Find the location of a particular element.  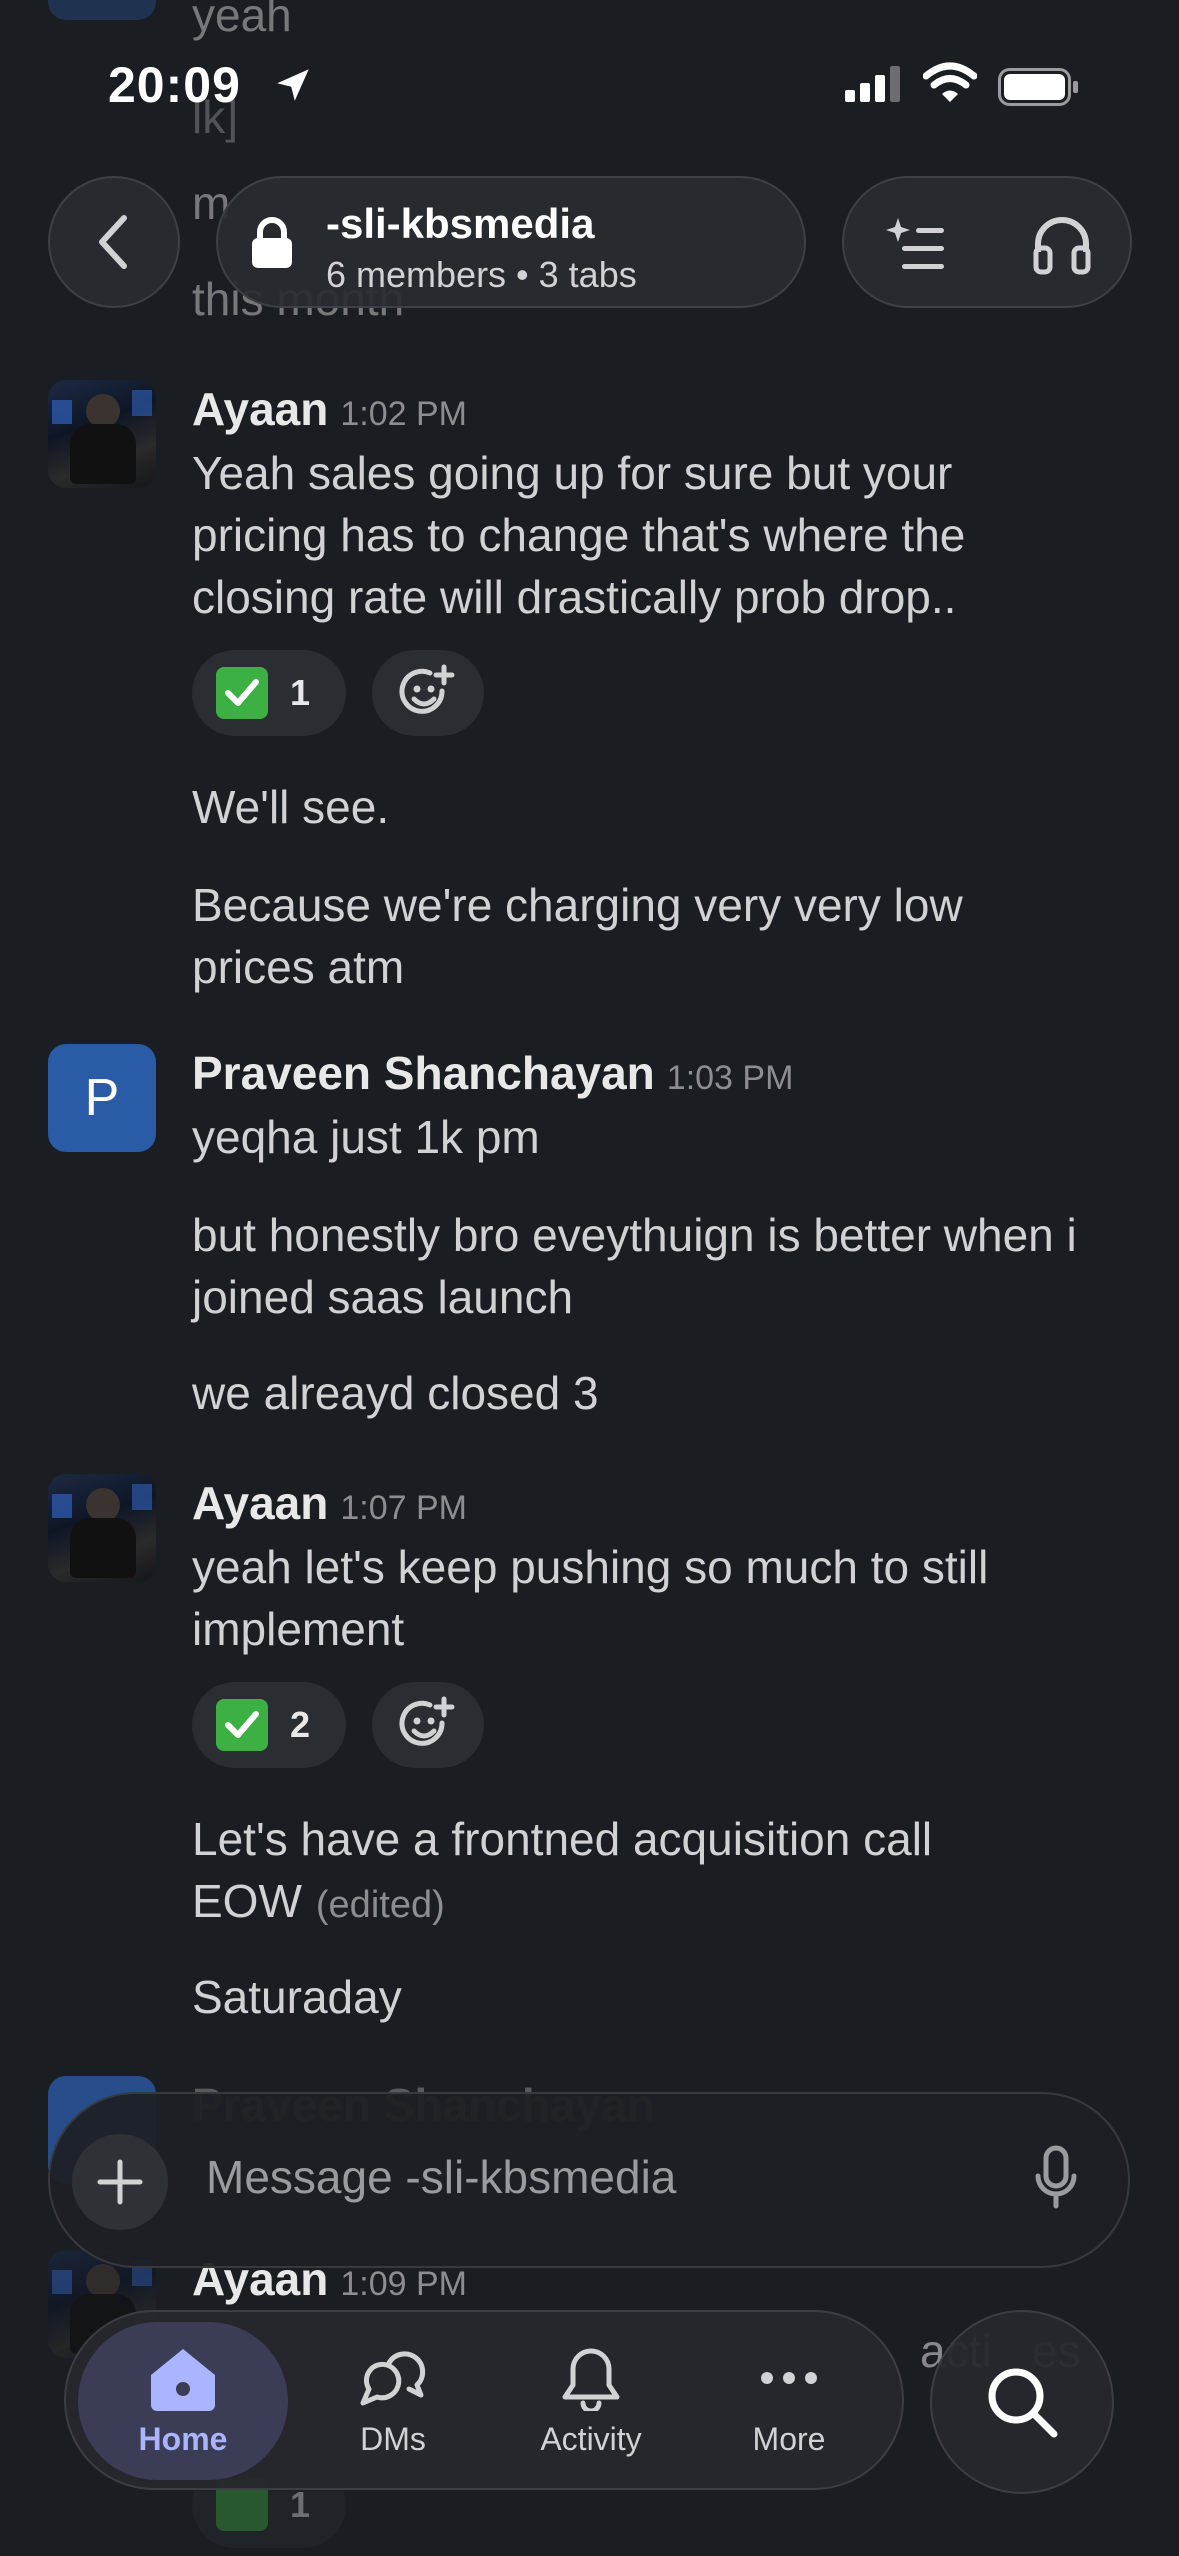

message-composer is located at coordinates (589, 2180).